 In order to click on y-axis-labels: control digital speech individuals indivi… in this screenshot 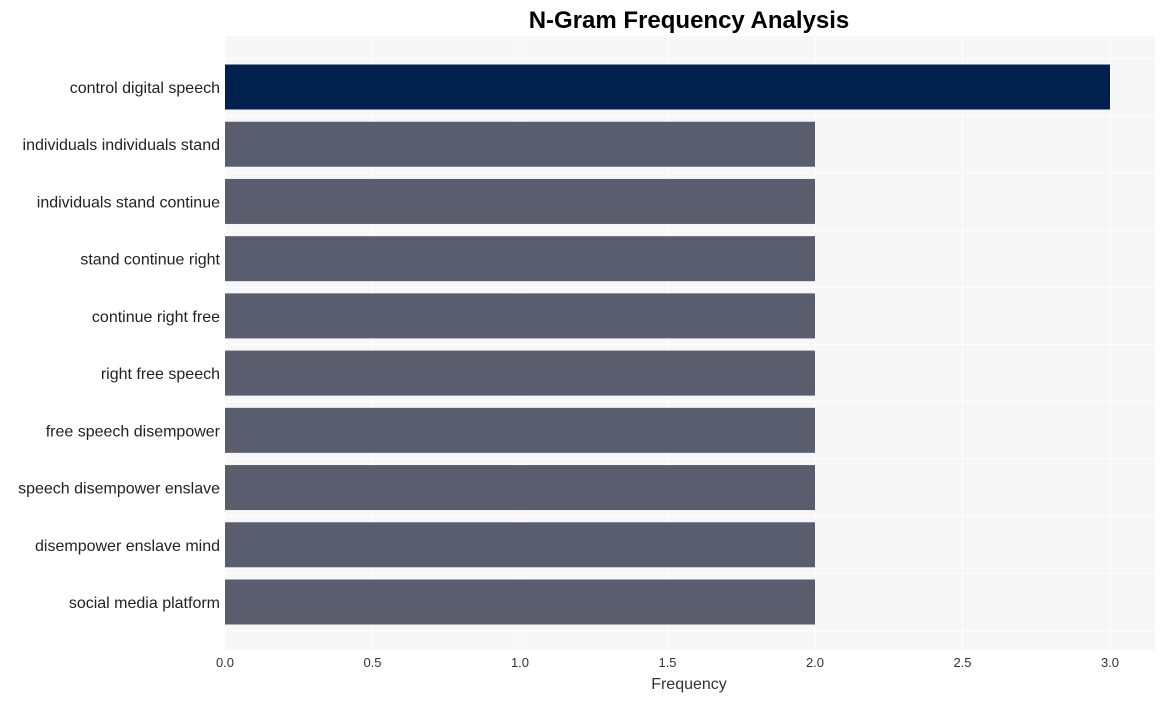, I will do `click(119, 346)`.